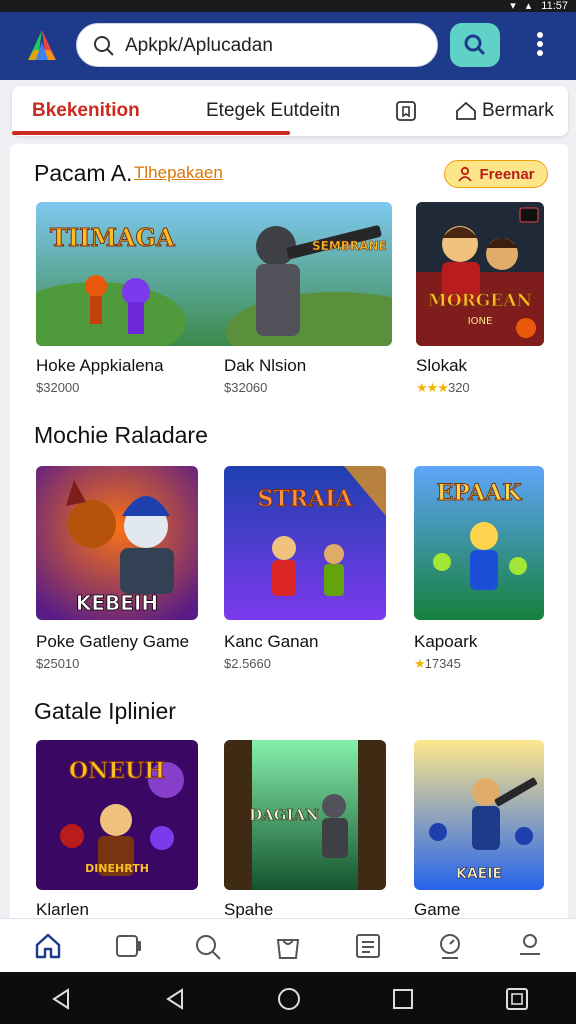 The width and height of the screenshot is (576, 1024). What do you see at coordinates (86, 111) in the screenshot?
I see `tab-bkekenition: Bkekenition` at bounding box center [86, 111].